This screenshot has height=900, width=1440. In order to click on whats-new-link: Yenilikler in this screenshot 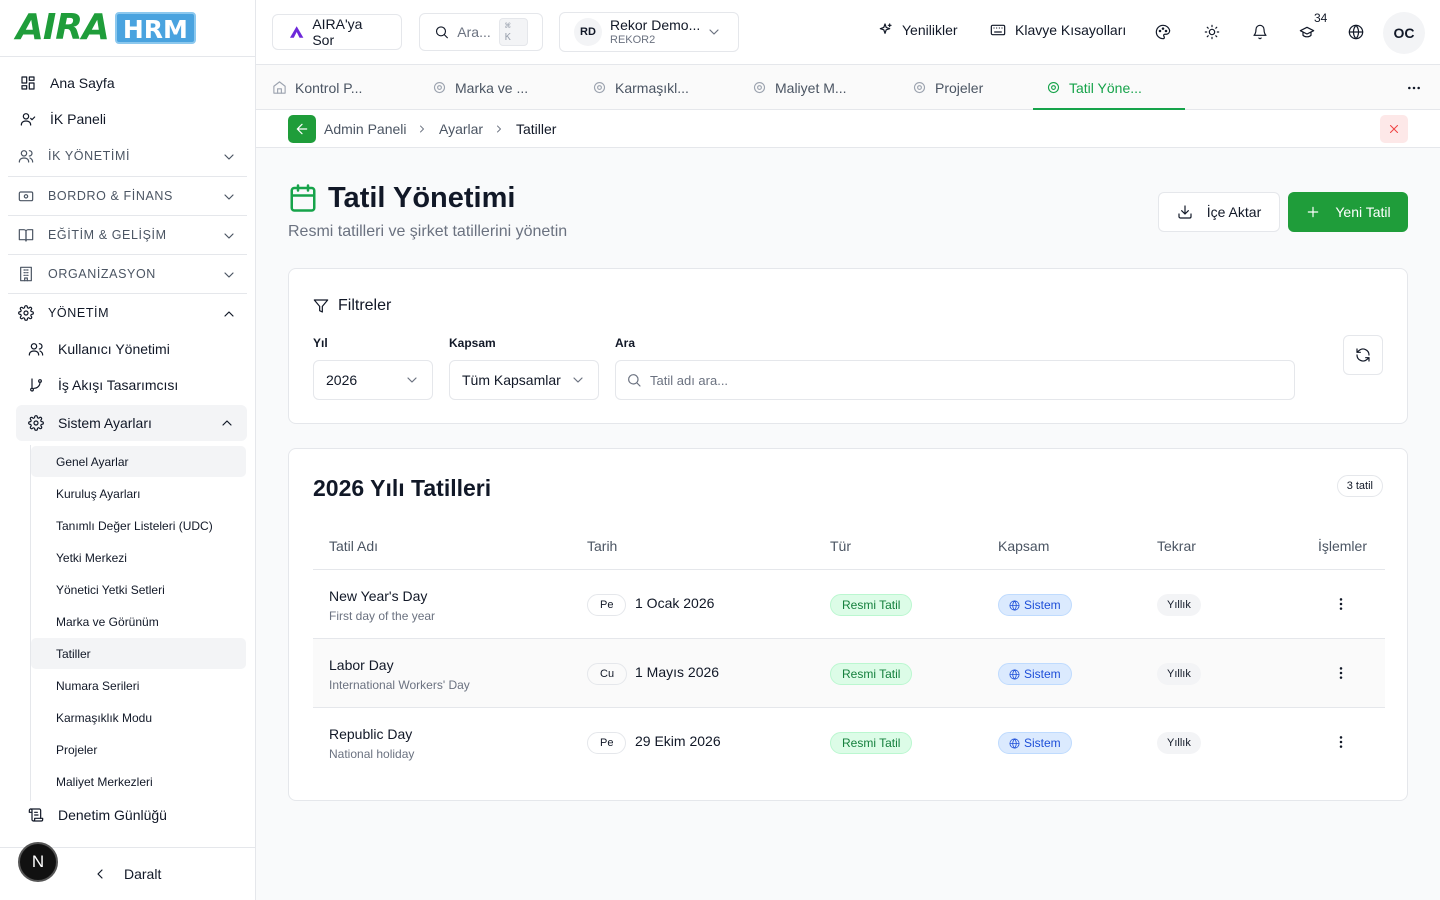, I will do `click(917, 30)`.